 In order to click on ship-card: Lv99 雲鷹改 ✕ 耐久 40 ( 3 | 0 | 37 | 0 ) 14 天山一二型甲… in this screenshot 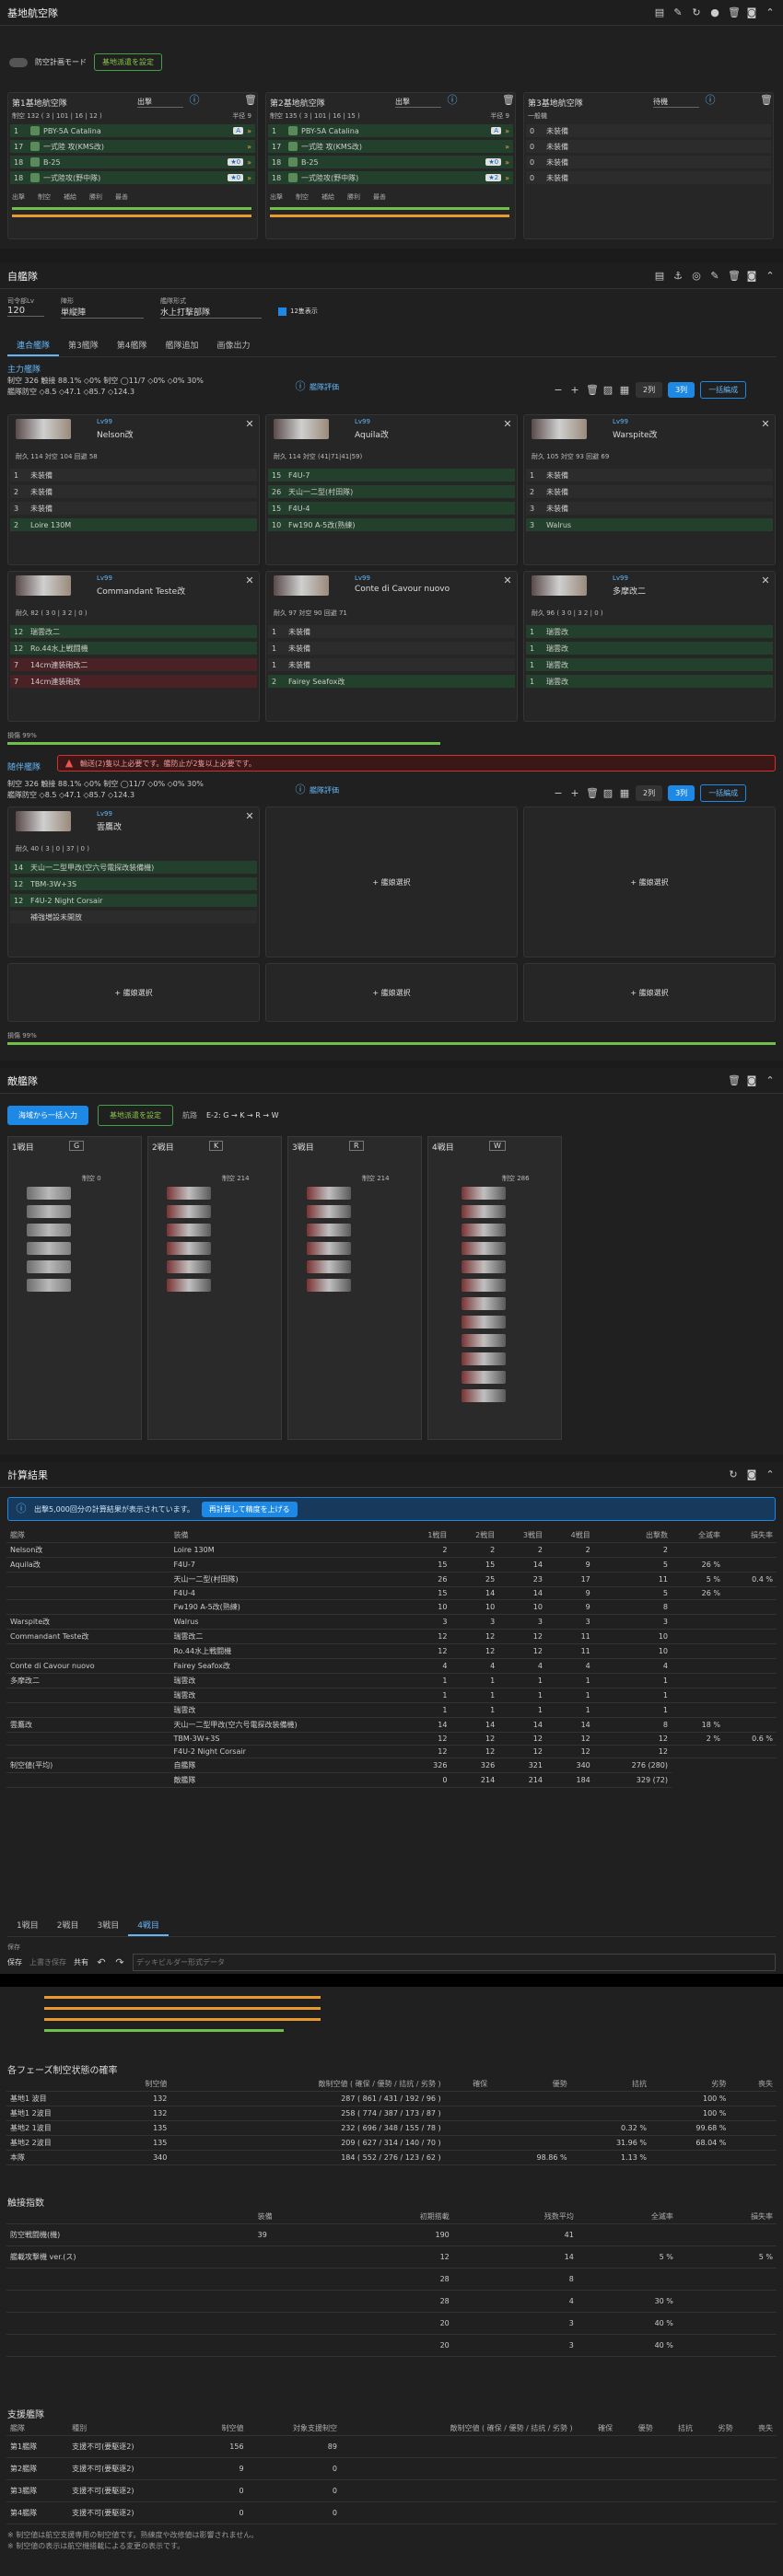, I will do `click(133, 881)`.